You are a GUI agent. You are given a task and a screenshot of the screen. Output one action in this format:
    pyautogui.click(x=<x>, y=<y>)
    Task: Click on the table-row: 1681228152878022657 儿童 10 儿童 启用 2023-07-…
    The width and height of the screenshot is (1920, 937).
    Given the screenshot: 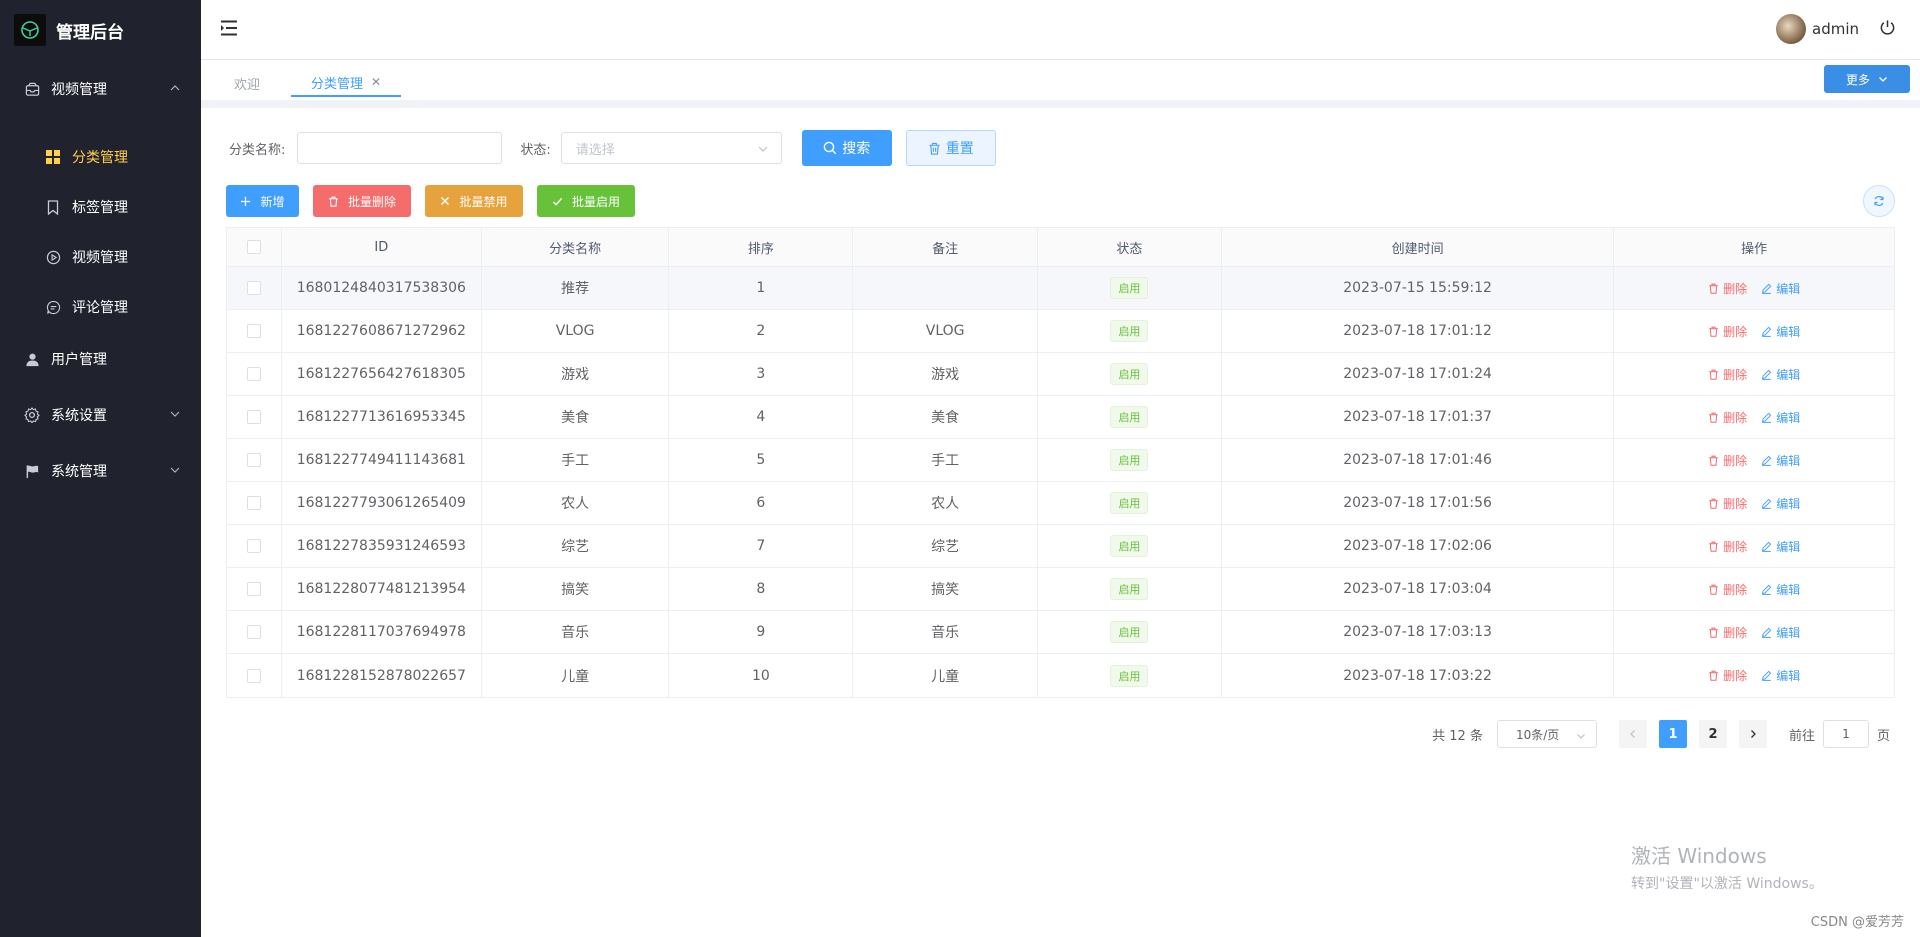 What is the action you would take?
    pyautogui.click(x=1060, y=675)
    